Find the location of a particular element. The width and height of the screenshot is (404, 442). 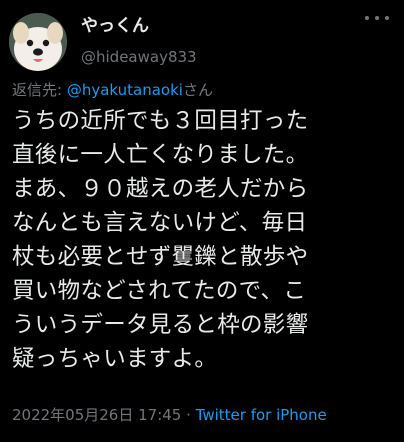

display-name: やっくん is located at coordinates (139, 26).